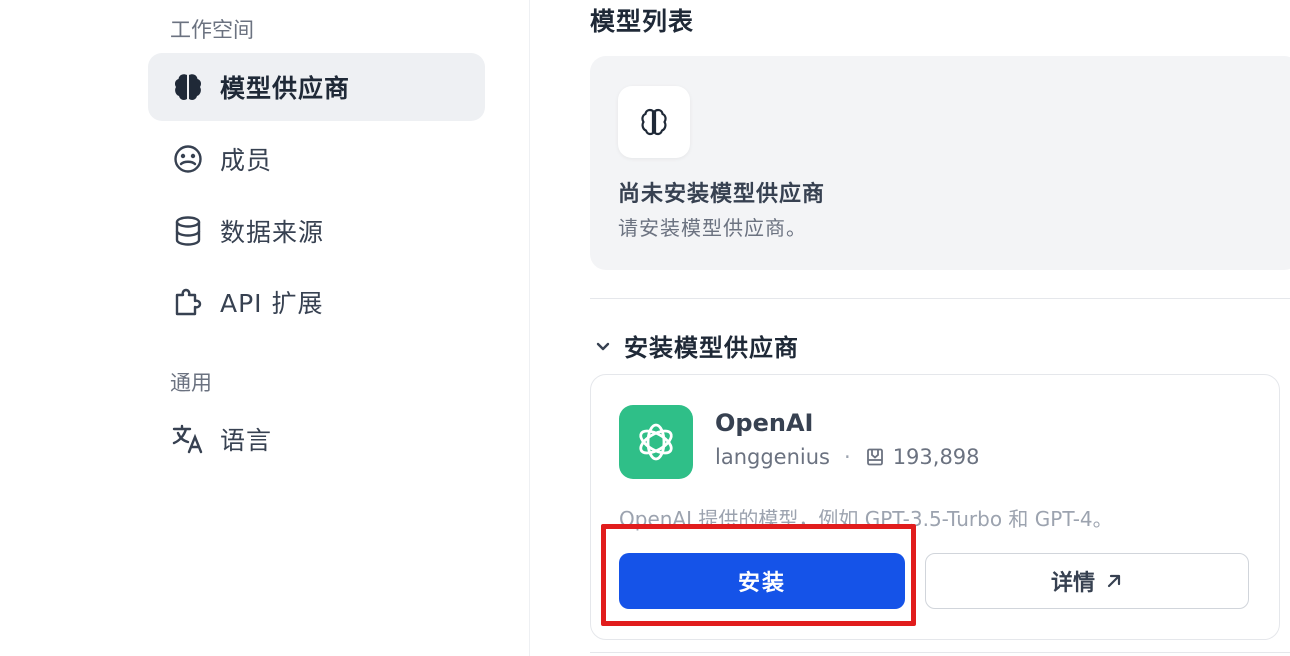  I want to click on external-link-icon, so click(1114, 581).